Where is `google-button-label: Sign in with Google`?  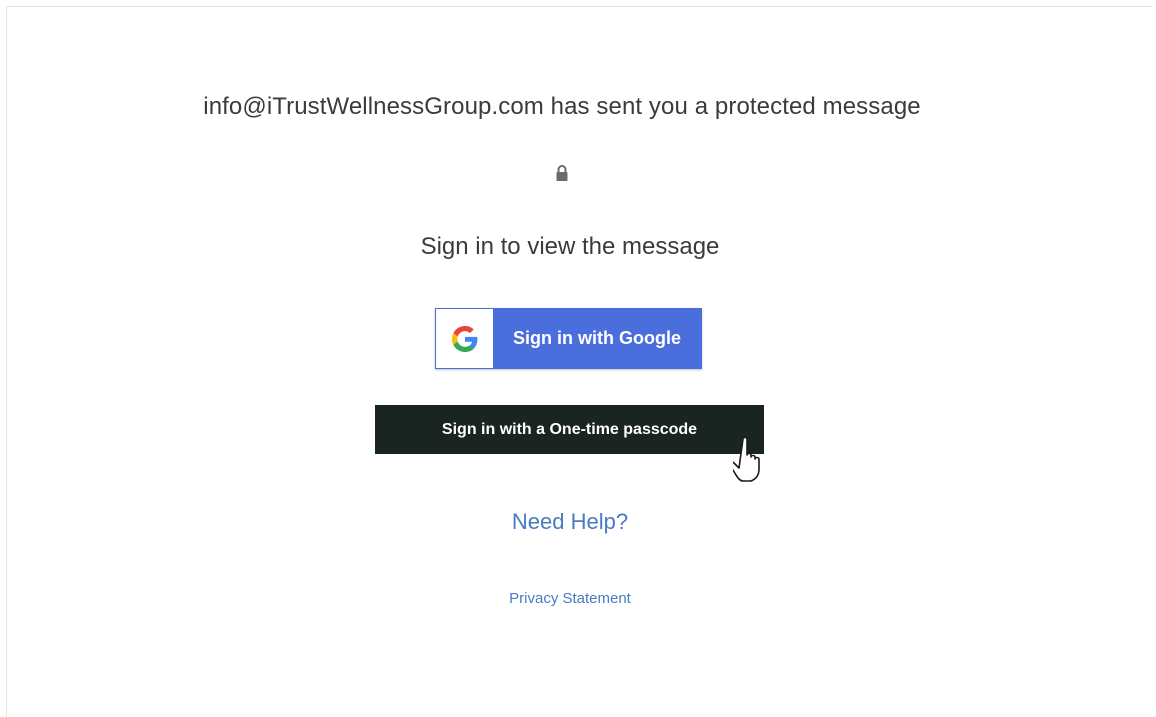
google-button-label: Sign in with Google is located at coordinates (597, 338).